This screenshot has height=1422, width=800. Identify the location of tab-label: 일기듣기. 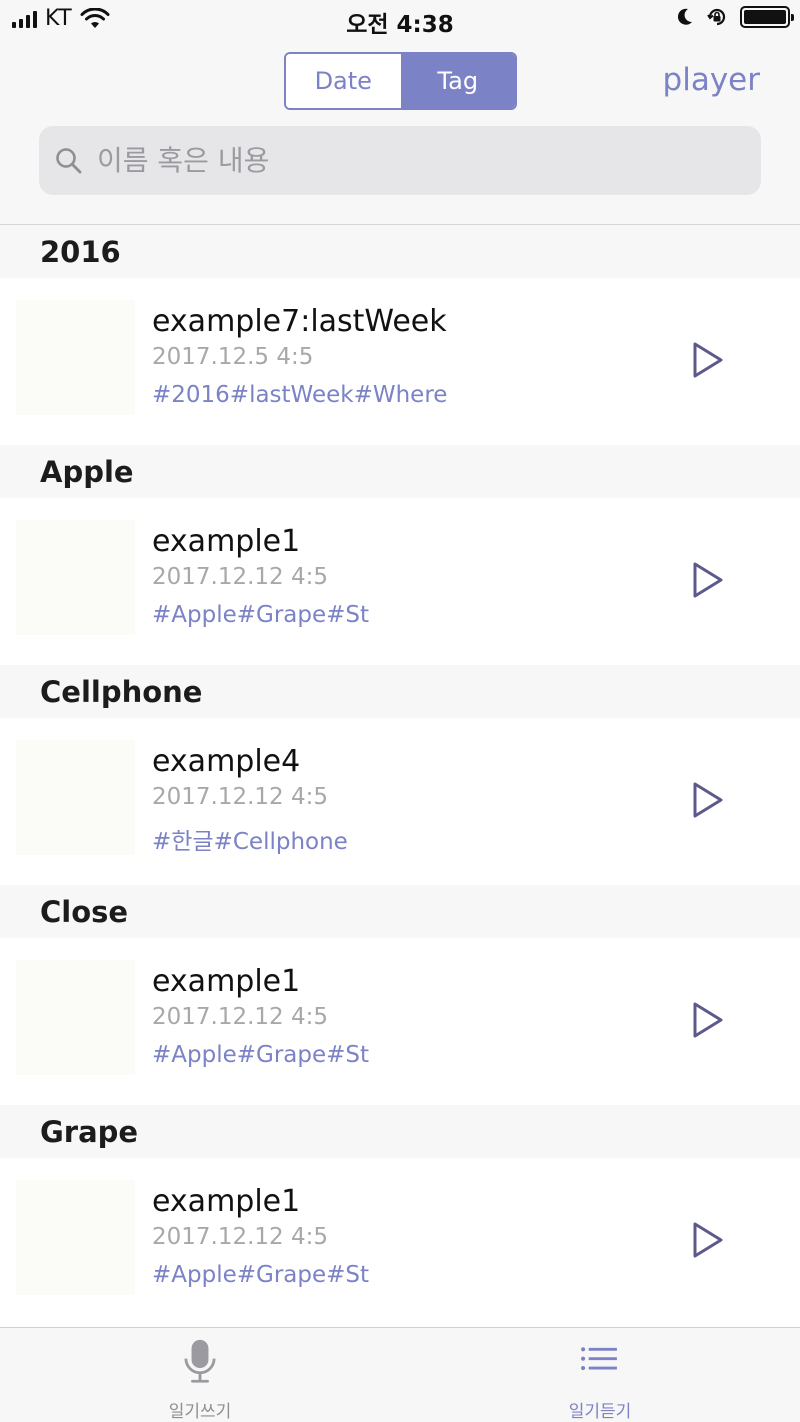
(600, 1412).